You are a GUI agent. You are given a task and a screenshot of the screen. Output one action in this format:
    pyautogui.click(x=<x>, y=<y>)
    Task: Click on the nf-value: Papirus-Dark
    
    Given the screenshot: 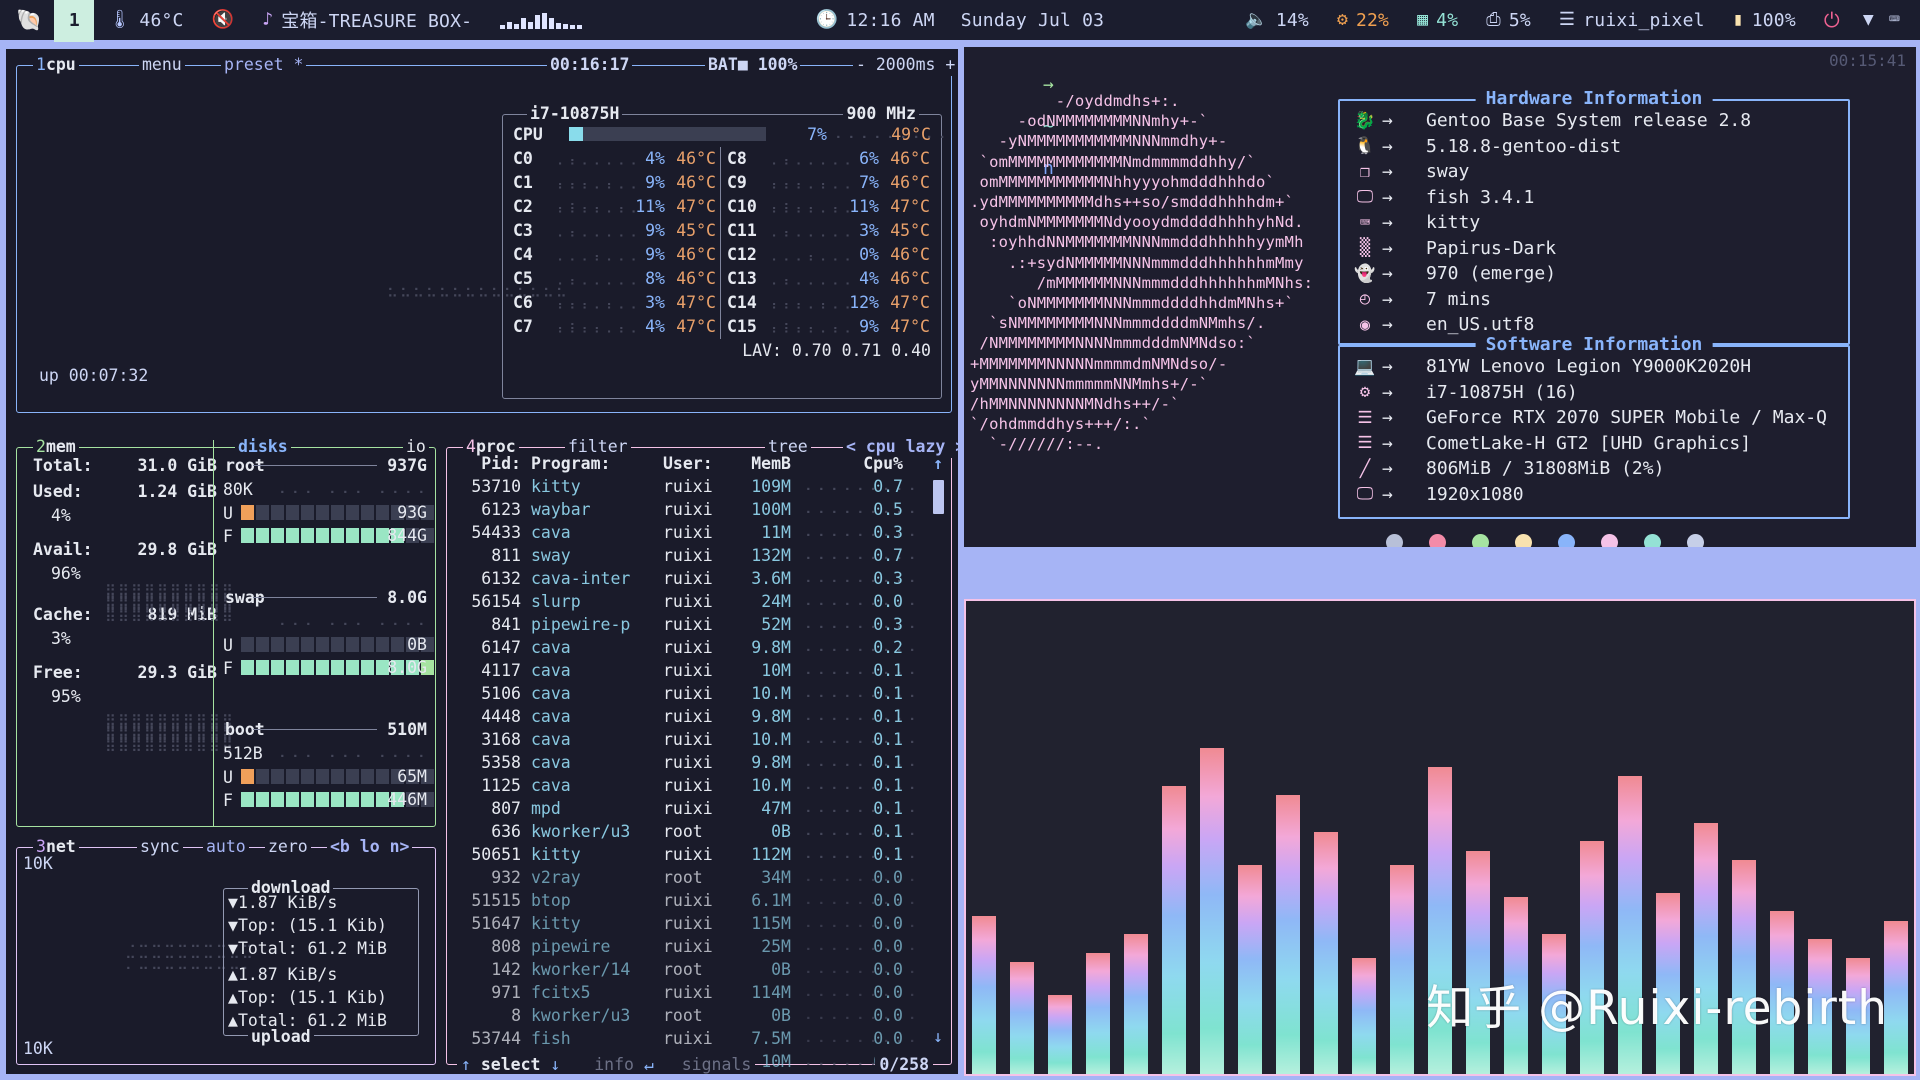 What is the action you would take?
    pyautogui.click(x=1491, y=248)
    